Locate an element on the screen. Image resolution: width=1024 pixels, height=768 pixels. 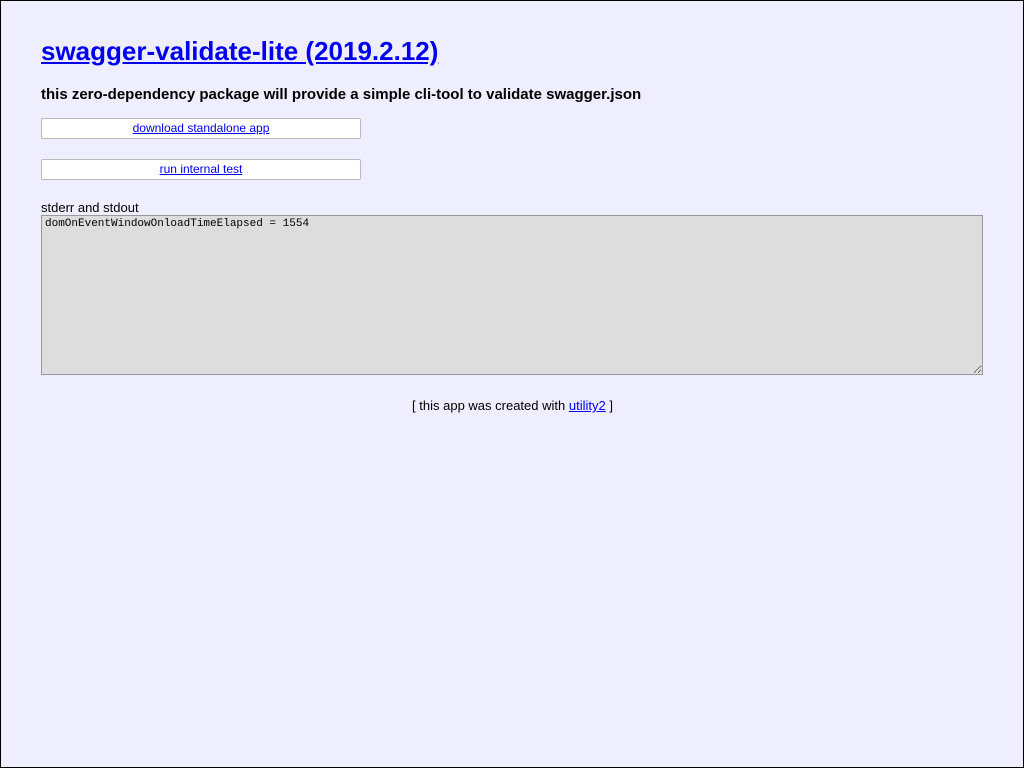
footer-prefix: [ this app was created with is located at coordinates (490, 405).